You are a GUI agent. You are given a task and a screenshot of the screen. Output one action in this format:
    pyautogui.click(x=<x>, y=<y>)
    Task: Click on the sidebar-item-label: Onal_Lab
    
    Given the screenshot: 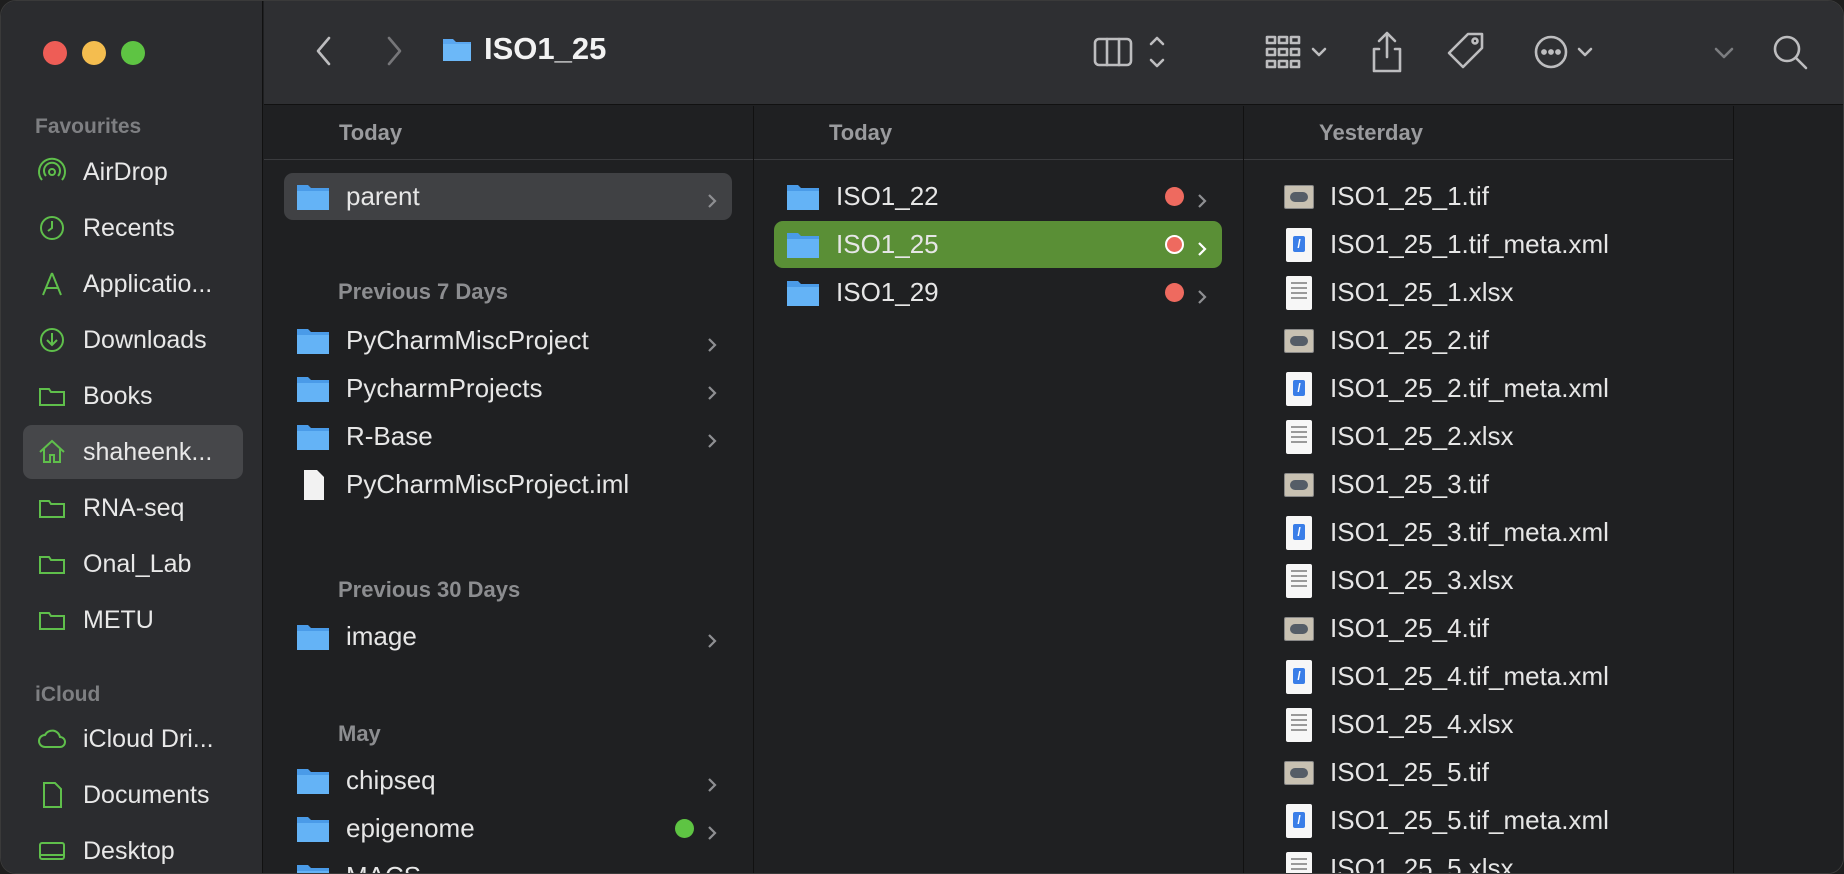 What is the action you would take?
    pyautogui.click(x=137, y=563)
    